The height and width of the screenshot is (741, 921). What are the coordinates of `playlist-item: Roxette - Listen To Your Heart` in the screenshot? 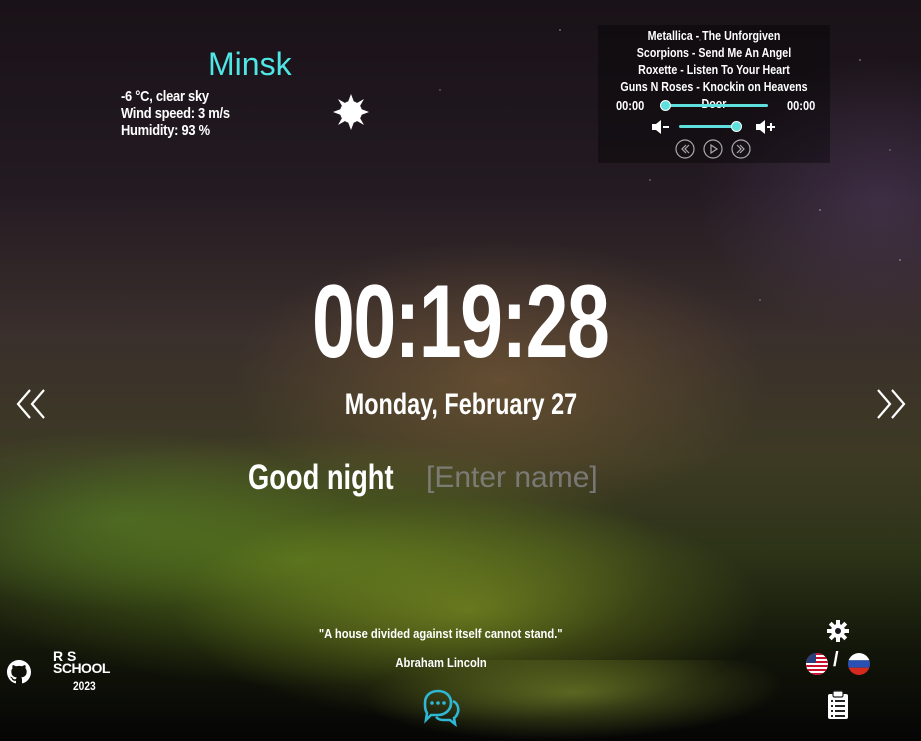 It's located at (714, 69).